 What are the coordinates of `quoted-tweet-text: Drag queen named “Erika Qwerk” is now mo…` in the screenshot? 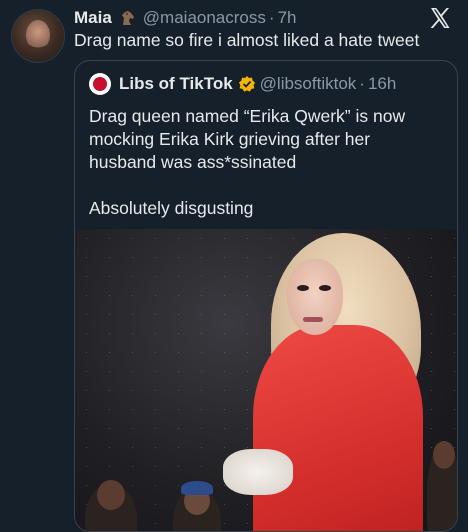 It's located at (247, 139).